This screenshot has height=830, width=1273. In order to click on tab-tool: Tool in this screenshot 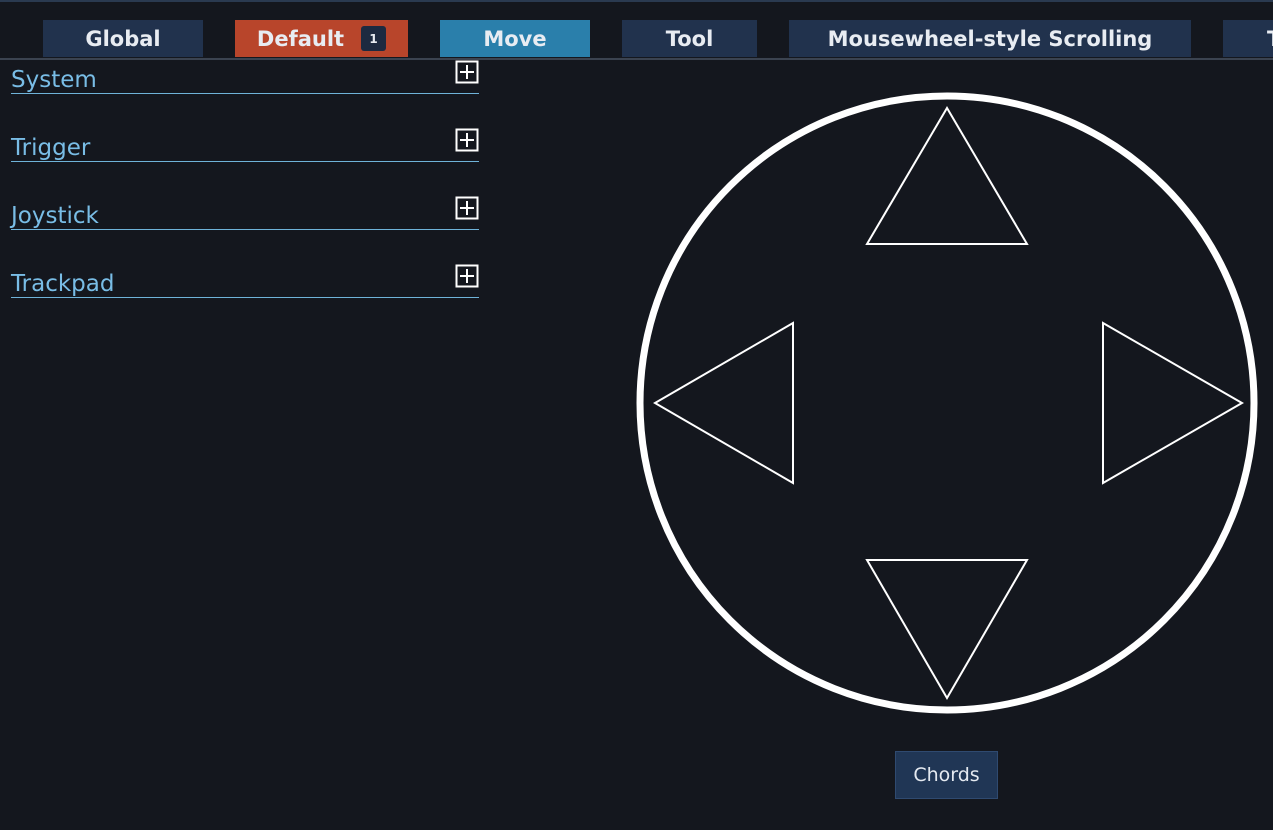, I will do `click(689, 38)`.